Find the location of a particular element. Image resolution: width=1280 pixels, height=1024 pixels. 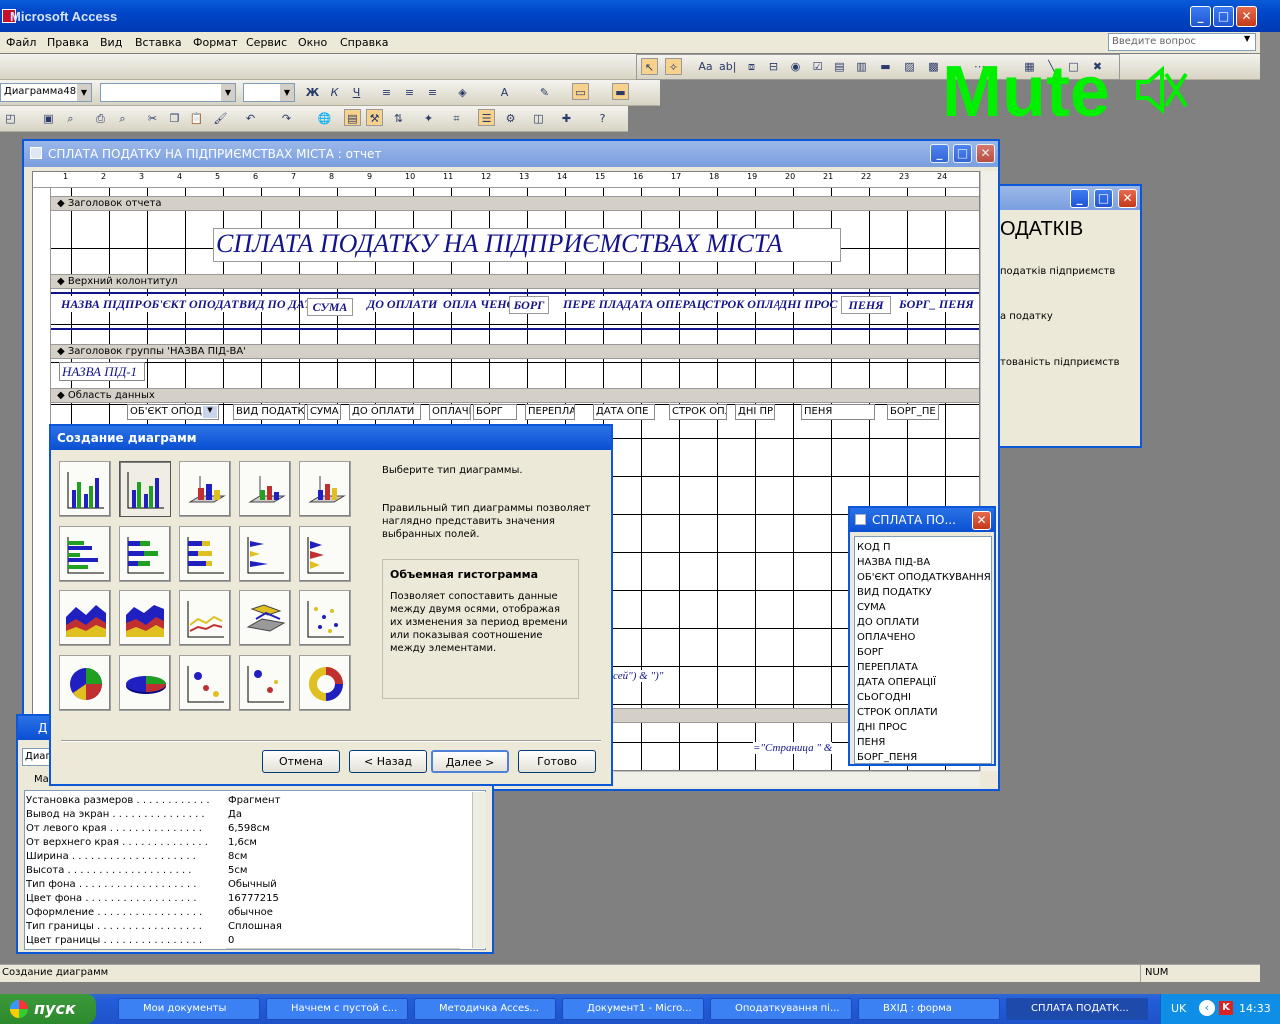

column-header-label: ПЕРЕ ПЛАТА is located at coordinates (600, 304).